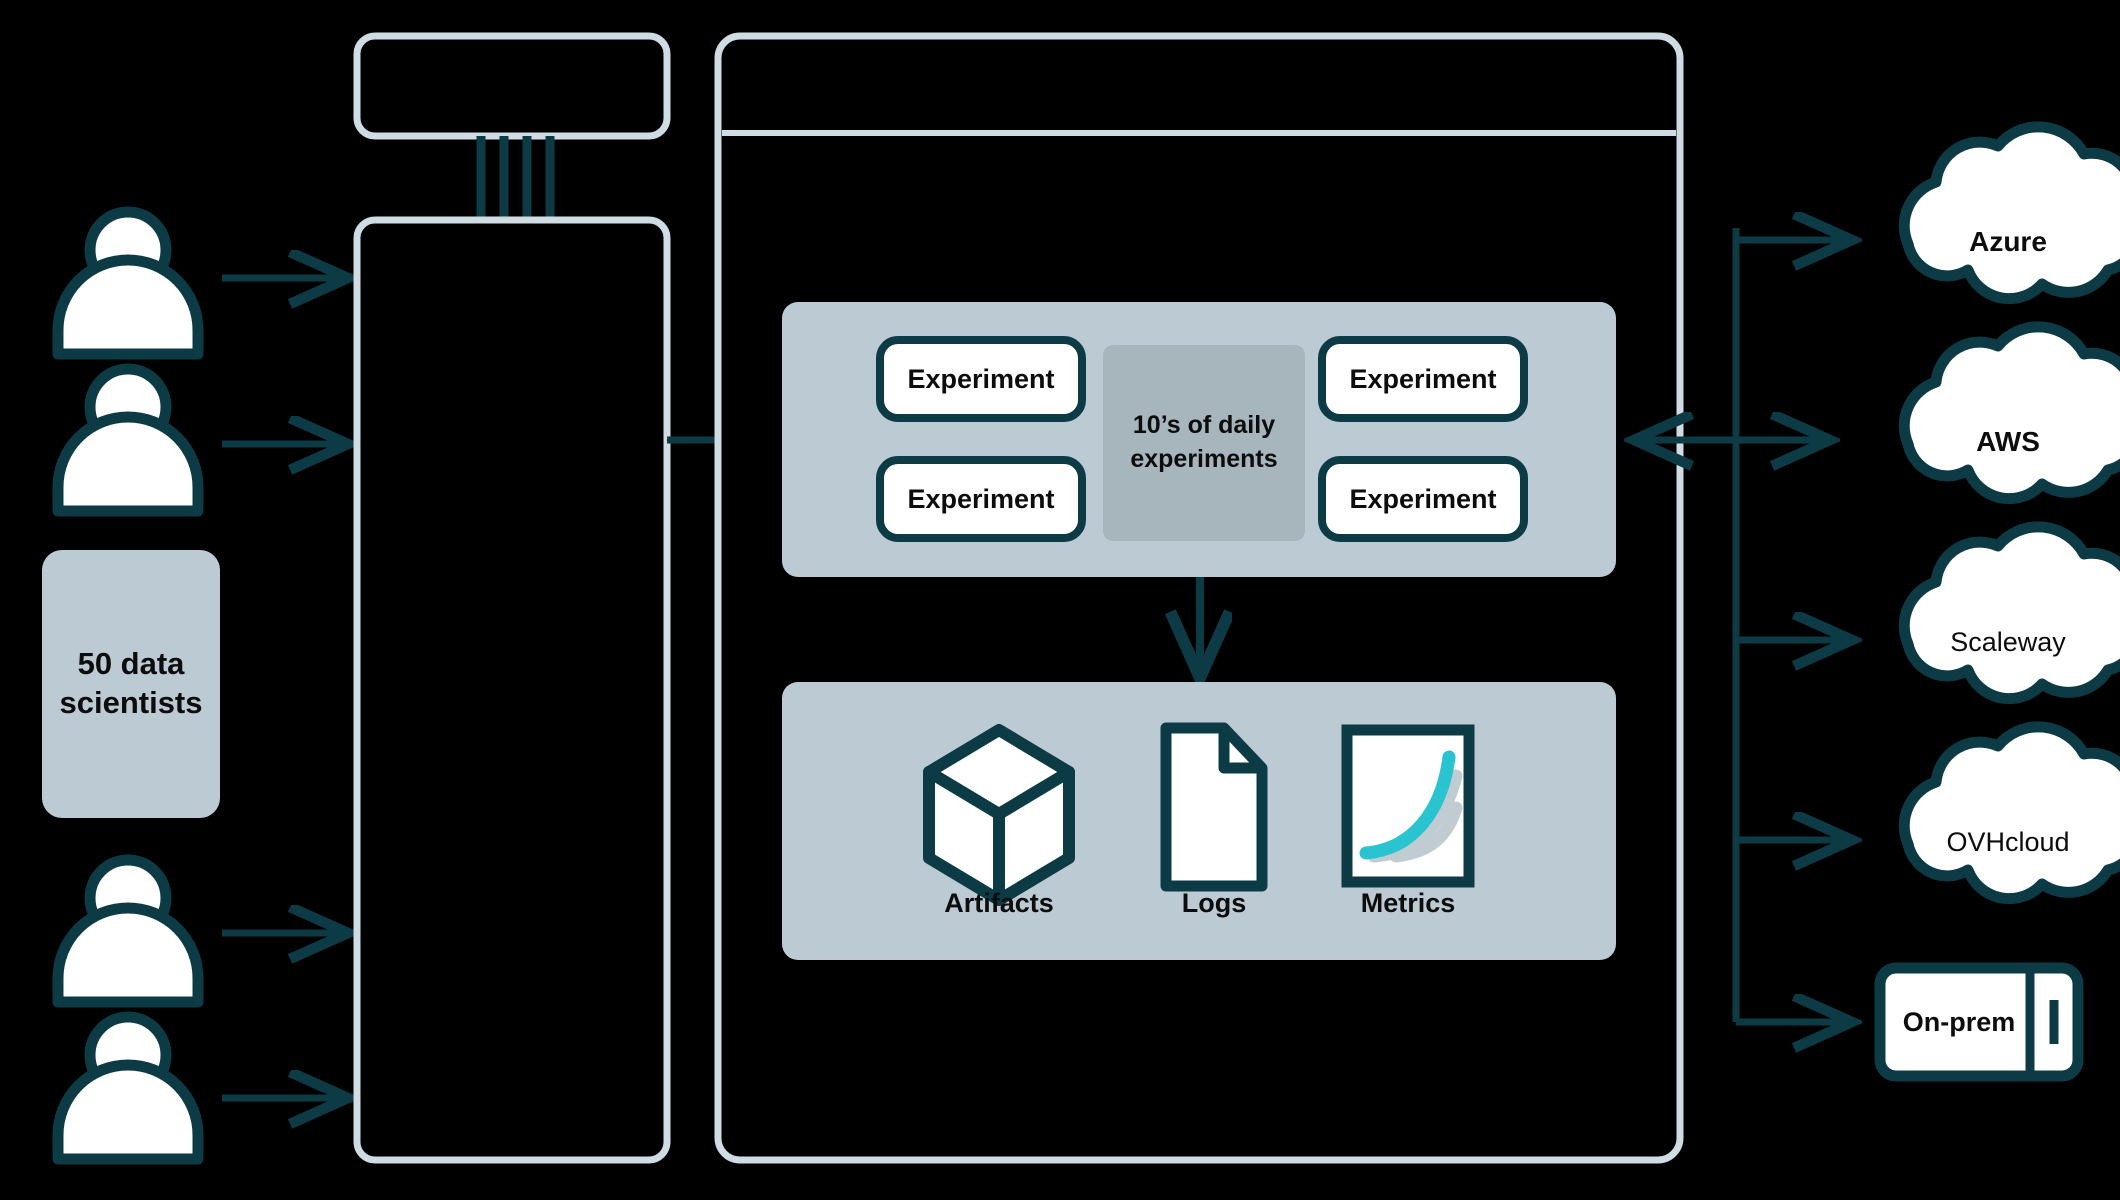 This screenshot has width=2120, height=1200. What do you see at coordinates (1214, 807) in the screenshot?
I see `document-icon` at bounding box center [1214, 807].